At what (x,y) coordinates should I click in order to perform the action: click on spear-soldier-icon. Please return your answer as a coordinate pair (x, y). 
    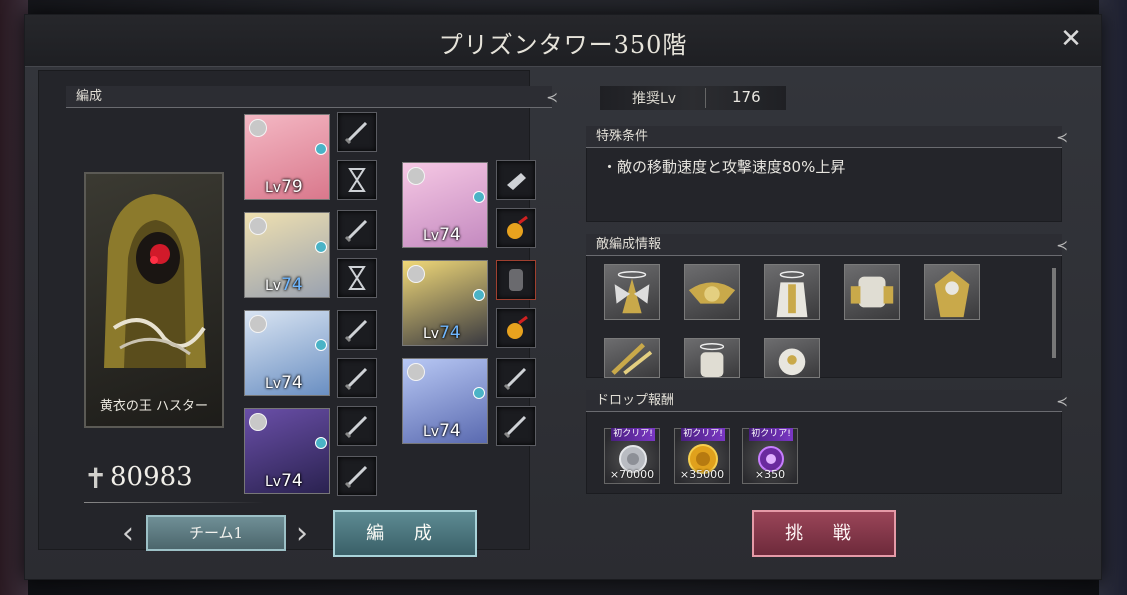
    Looking at the image, I should click on (632, 358).